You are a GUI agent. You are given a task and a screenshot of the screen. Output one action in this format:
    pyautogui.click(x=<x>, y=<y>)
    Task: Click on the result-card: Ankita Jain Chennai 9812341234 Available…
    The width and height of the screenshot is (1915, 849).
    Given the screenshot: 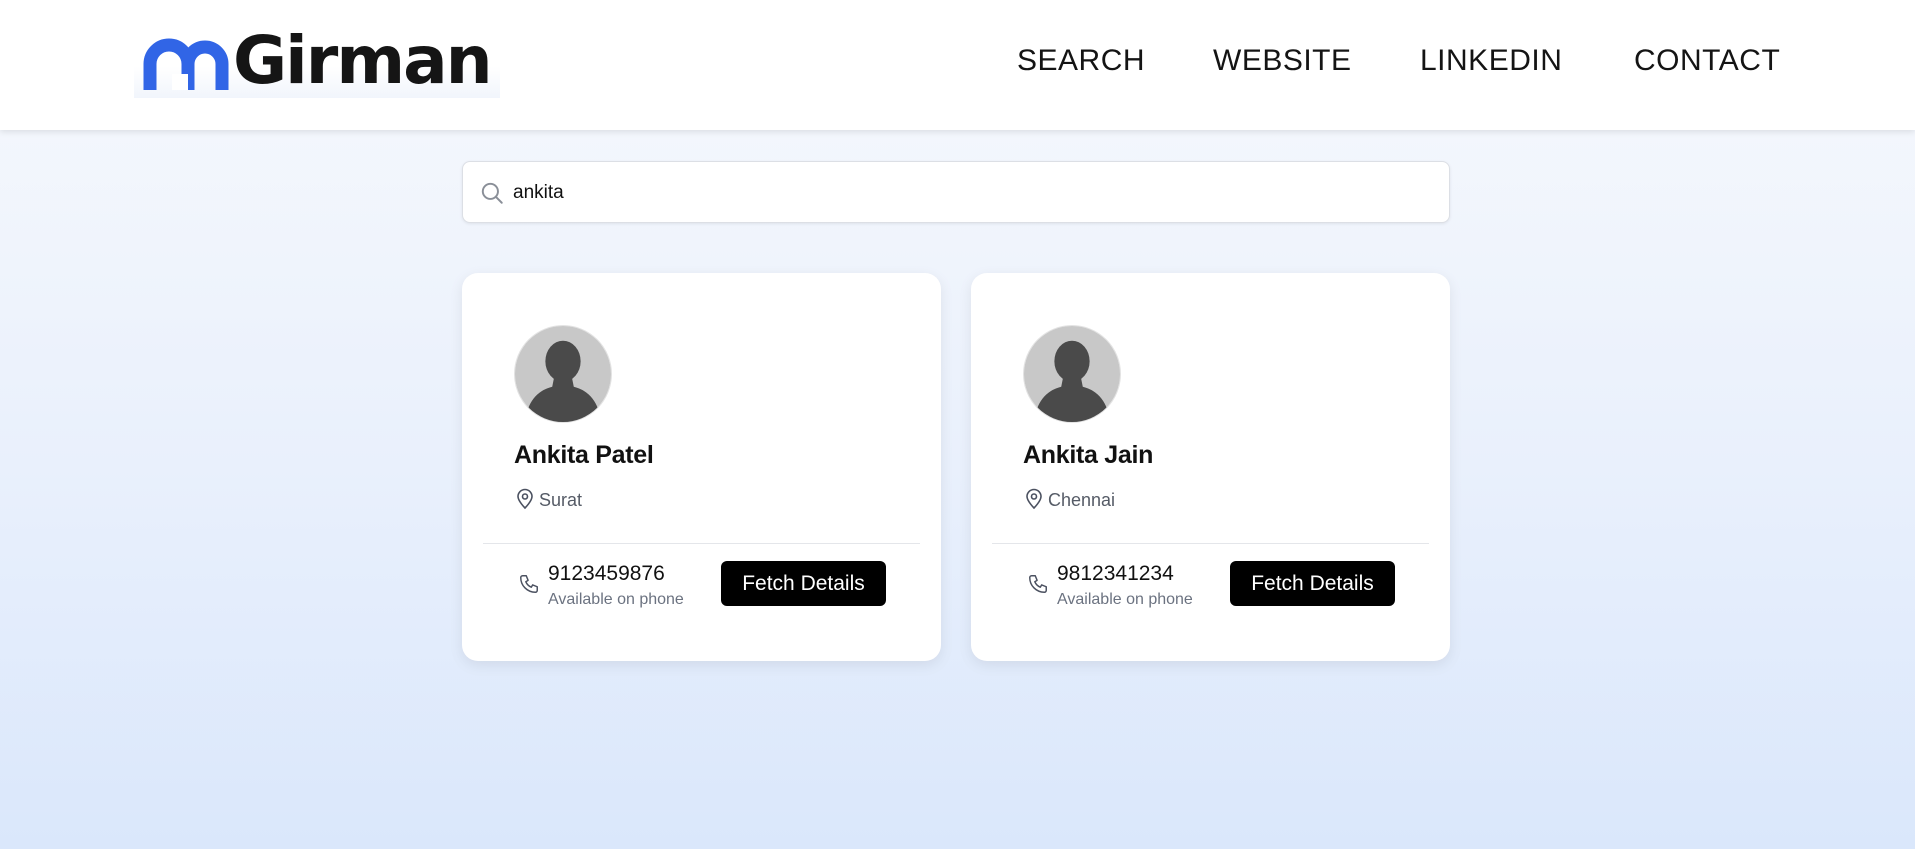 What is the action you would take?
    pyautogui.click(x=1210, y=467)
    